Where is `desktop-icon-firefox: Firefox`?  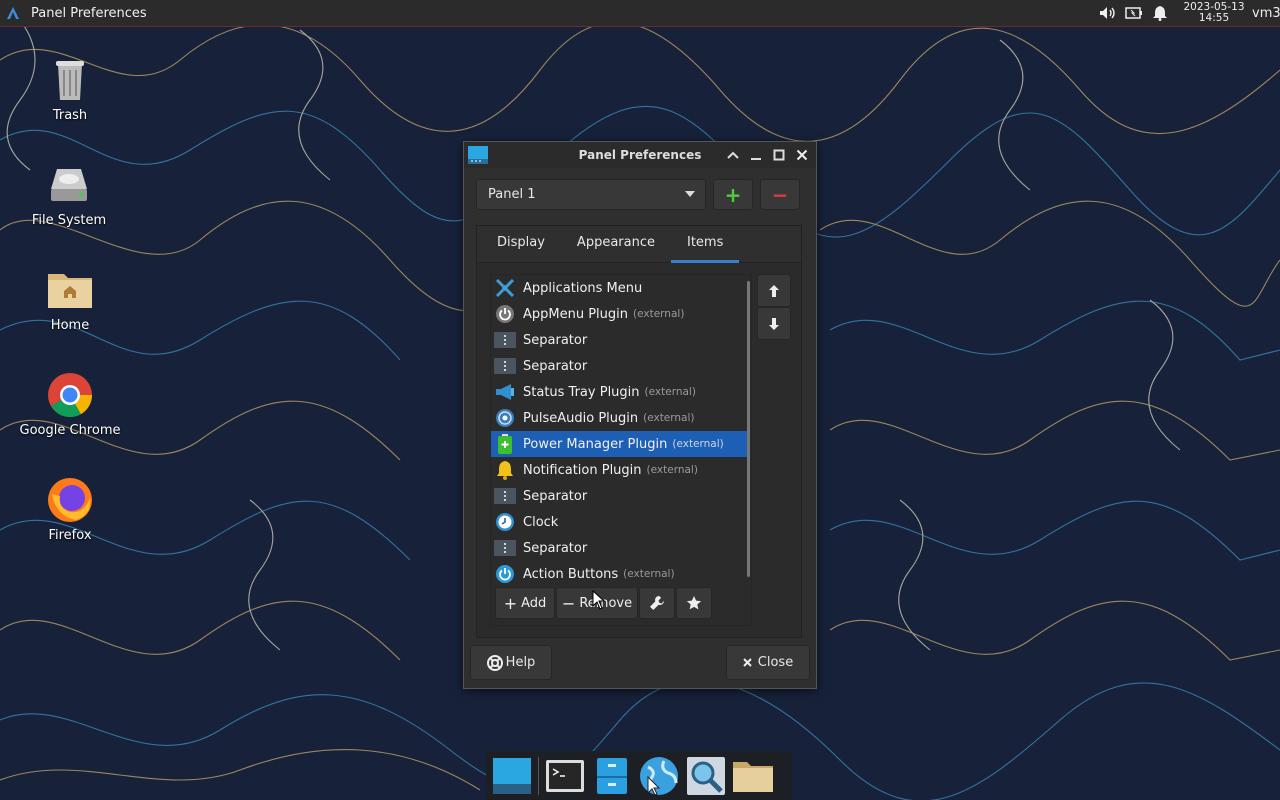 desktop-icon-firefox: Firefox is located at coordinates (70, 509).